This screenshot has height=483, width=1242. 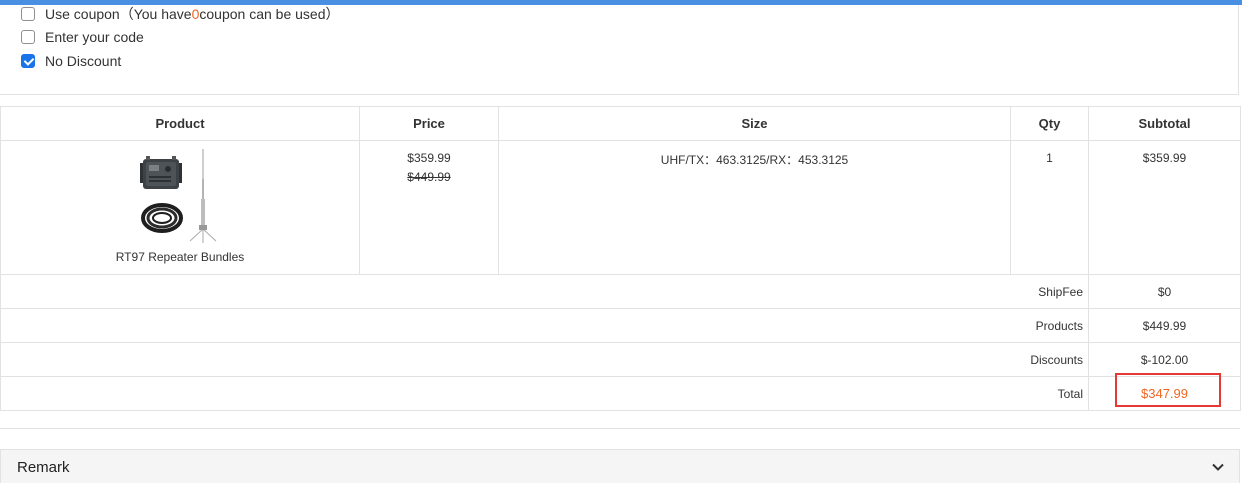 I want to click on size-cell: UHF/TX：463.3125/RX：453.3125, so click(x=754, y=207).